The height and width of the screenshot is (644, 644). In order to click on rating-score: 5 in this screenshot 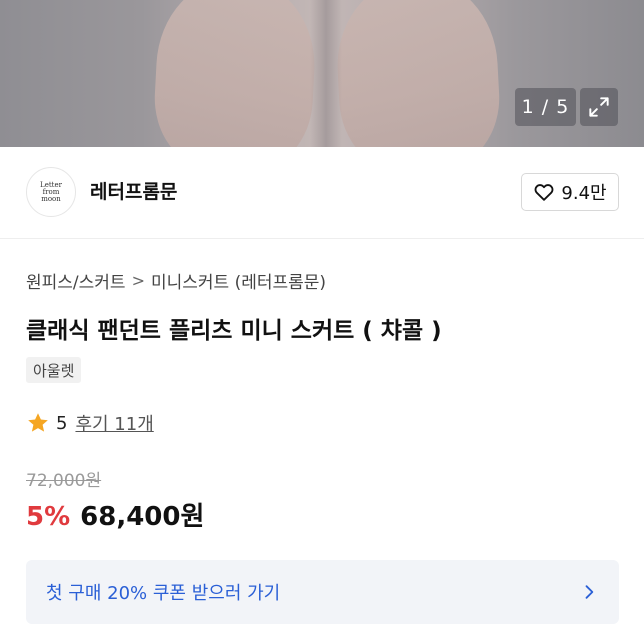, I will do `click(62, 423)`.